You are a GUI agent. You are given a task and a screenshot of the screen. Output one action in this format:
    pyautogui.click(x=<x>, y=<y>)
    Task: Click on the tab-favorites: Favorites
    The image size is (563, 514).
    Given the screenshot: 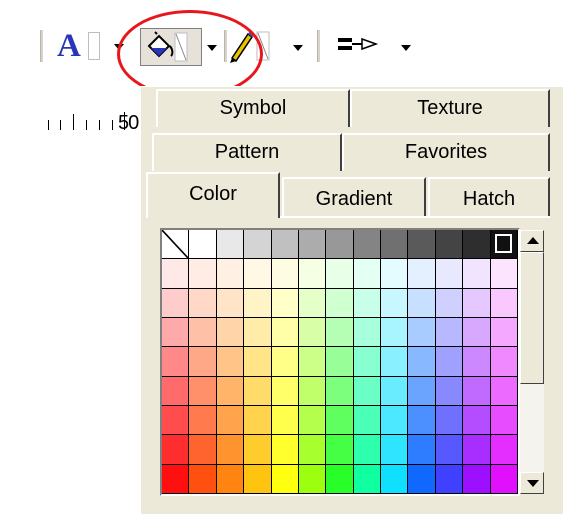 What is the action you would take?
    pyautogui.click(x=446, y=152)
    